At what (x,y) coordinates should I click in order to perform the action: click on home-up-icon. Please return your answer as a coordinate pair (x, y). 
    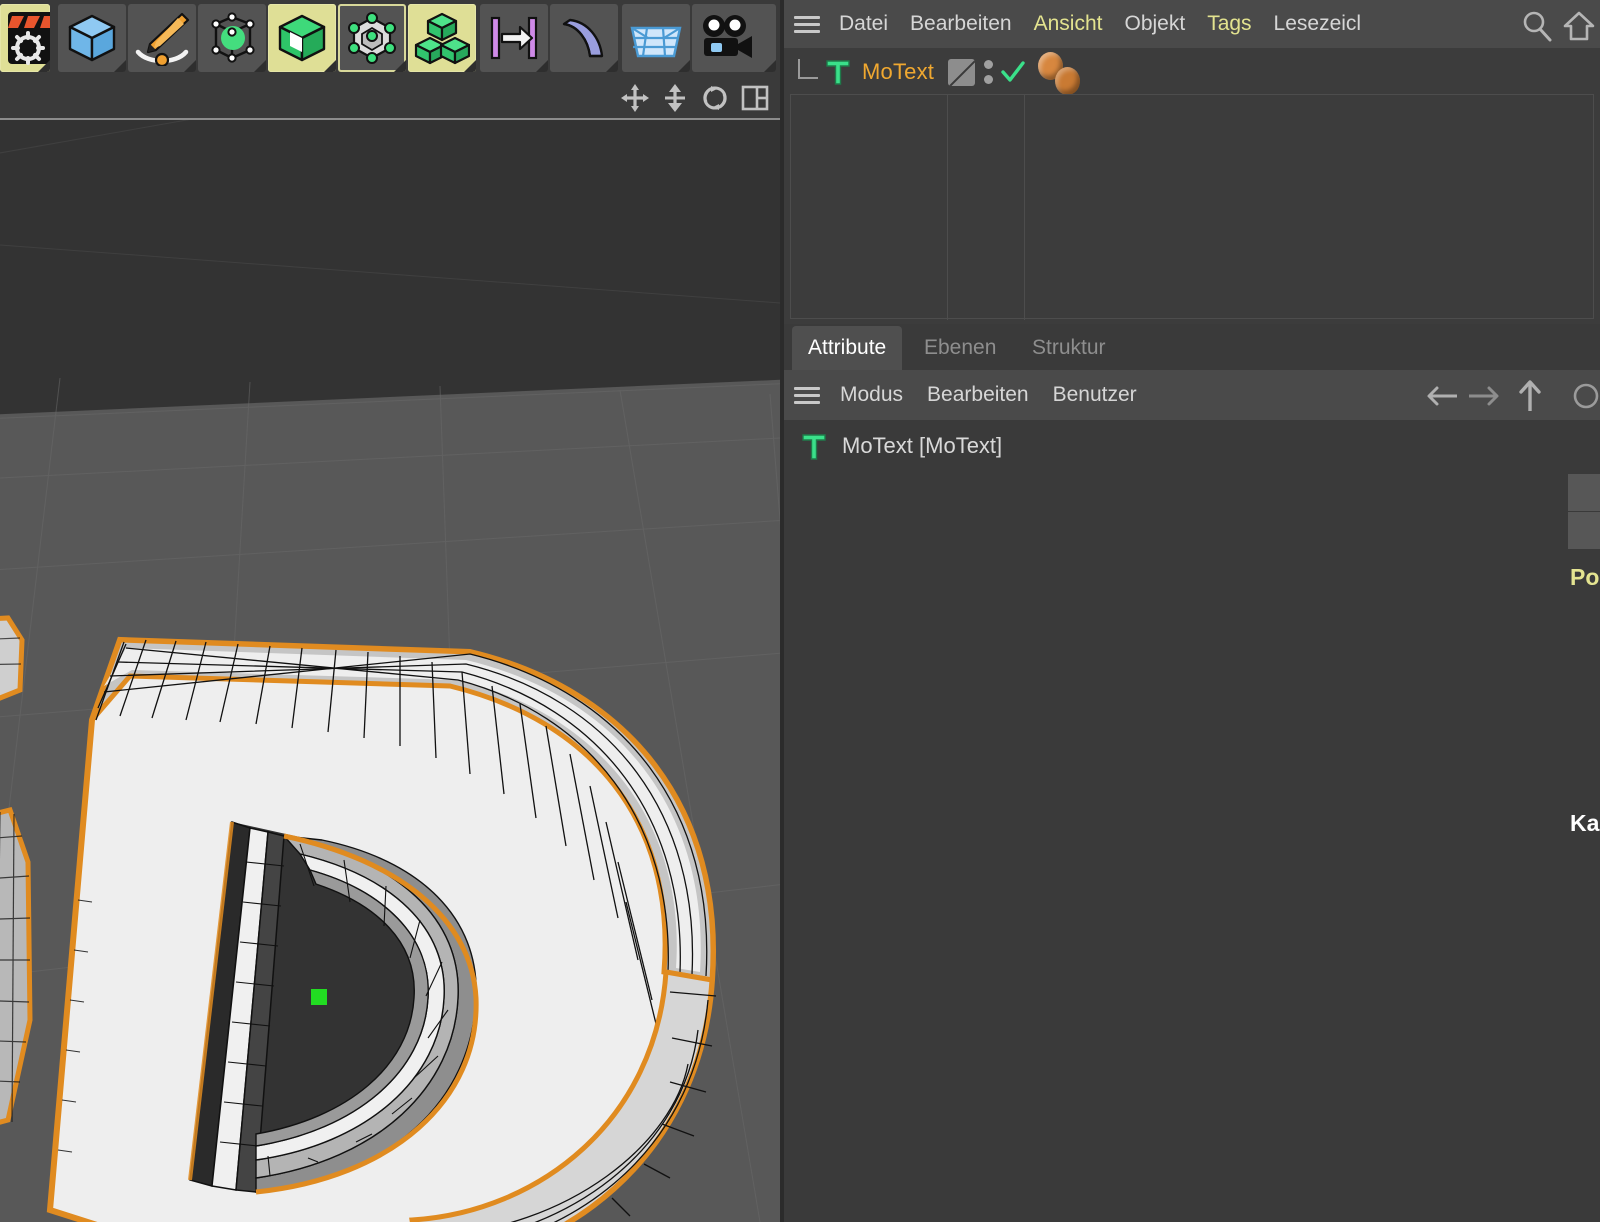
    Looking at the image, I should click on (1579, 26).